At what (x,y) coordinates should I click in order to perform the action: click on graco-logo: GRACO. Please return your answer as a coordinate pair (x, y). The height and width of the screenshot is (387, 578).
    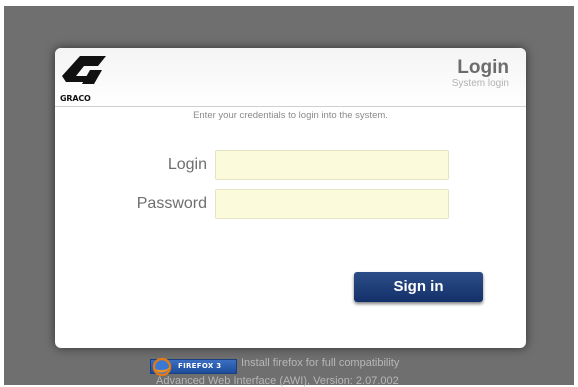
    Looking at the image, I should click on (84, 80).